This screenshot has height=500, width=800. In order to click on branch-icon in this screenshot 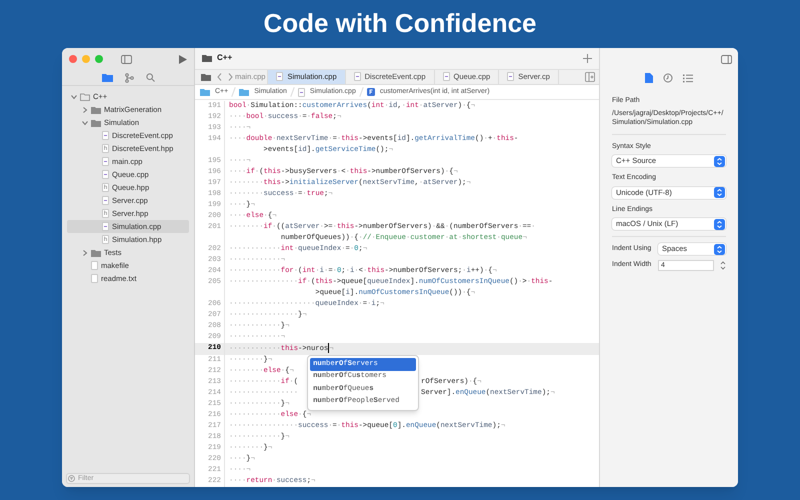, I will do `click(129, 77)`.